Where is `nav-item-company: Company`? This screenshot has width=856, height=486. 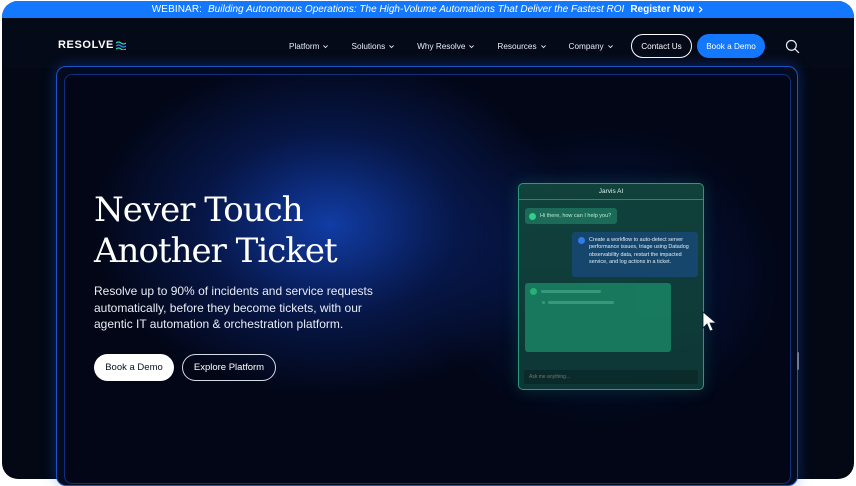
nav-item-company: Company is located at coordinates (591, 46).